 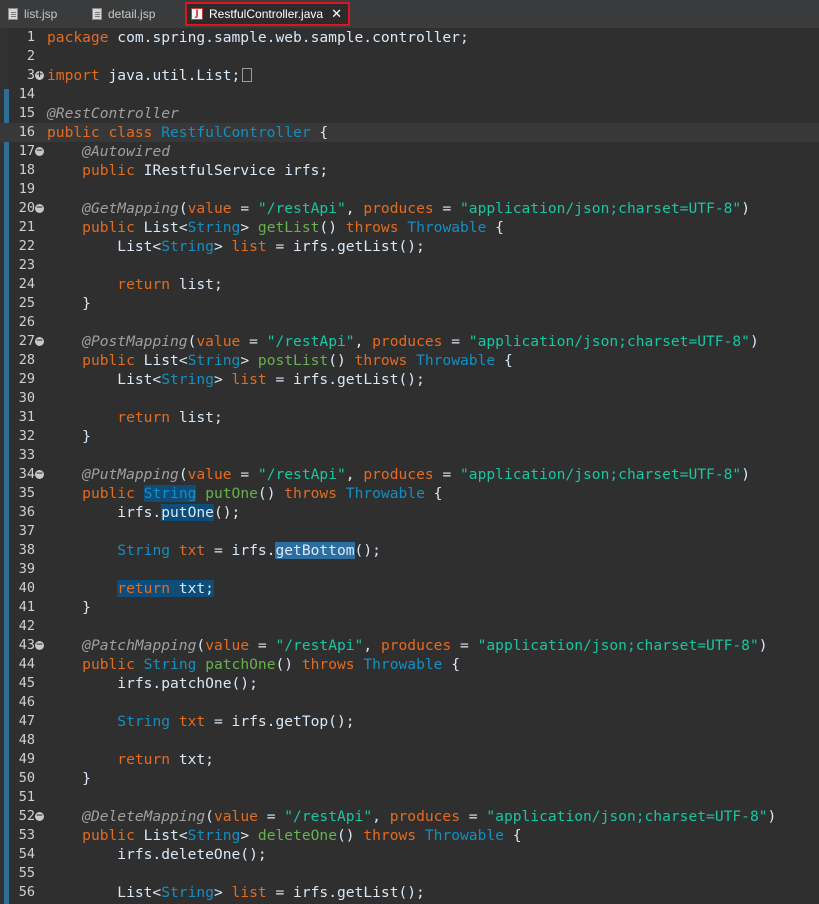 I want to click on code-line: 50 }, so click(x=409, y=778).